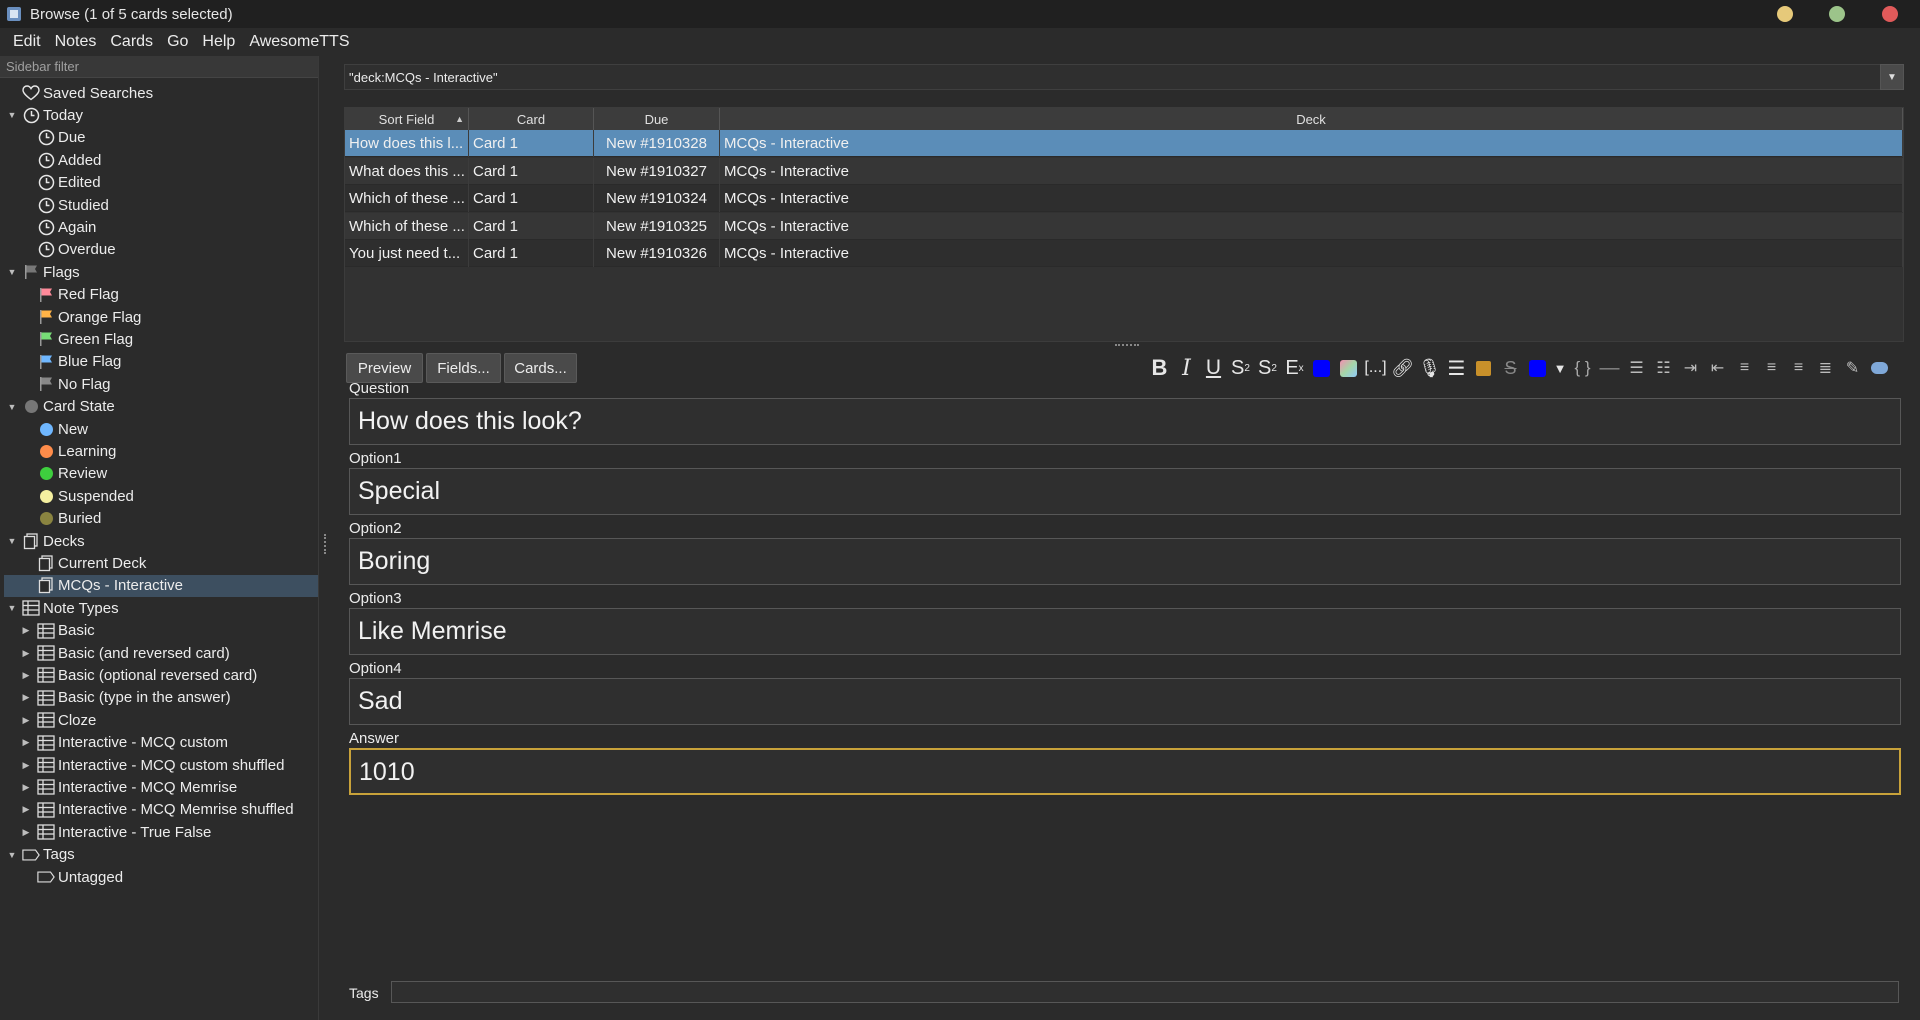 The width and height of the screenshot is (1920, 1020). What do you see at coordinates (1771, 368) in the screenshot?
I see `align-left-icon: ≡` at bounding box center [1771, 368].